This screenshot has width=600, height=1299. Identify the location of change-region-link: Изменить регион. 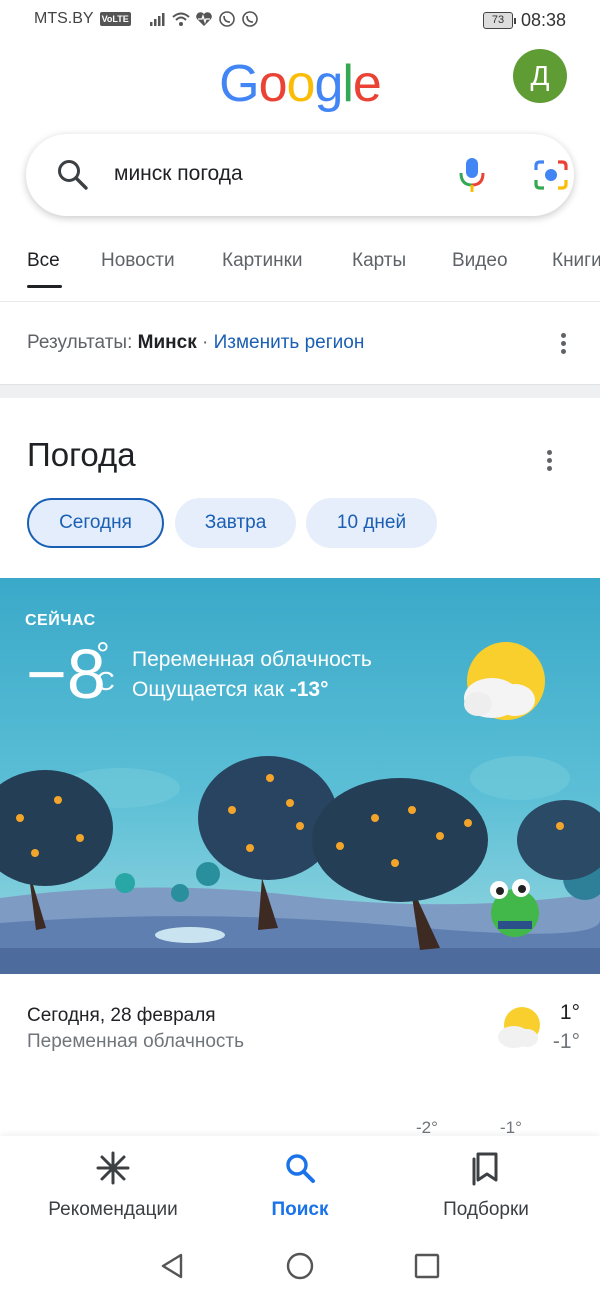
(289, 342).